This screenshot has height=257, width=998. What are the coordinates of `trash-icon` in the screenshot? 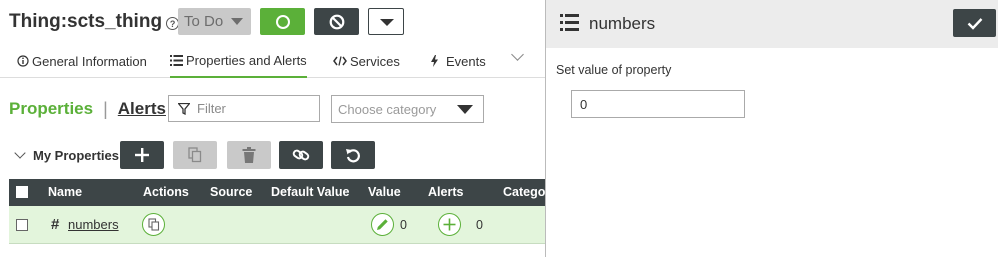 It's located at (249, 155).